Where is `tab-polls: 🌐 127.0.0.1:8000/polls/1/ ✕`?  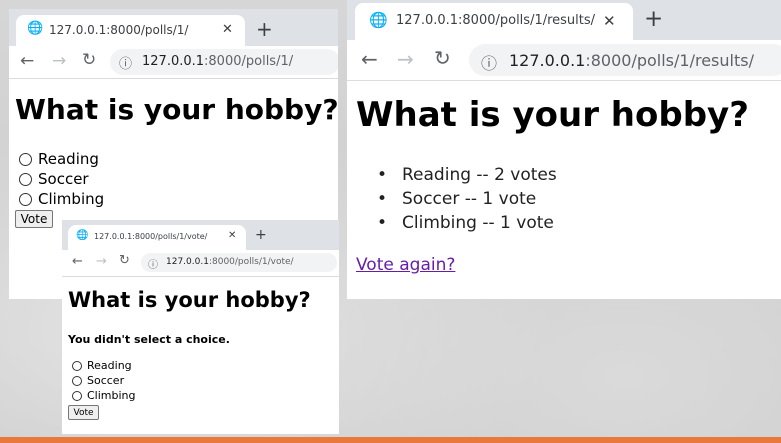 tab-polls: 🌐 127.0.0.1:8000/polls/1/ ✕ is located at coordinates (130, 30).